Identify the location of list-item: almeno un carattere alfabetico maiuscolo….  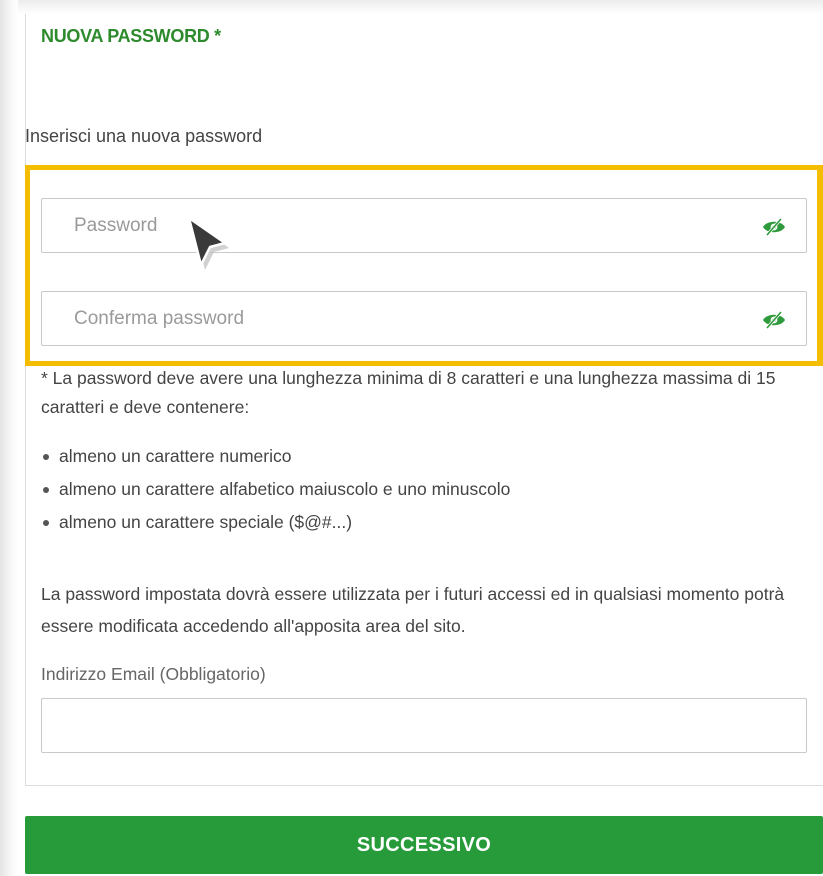
(275, 489).